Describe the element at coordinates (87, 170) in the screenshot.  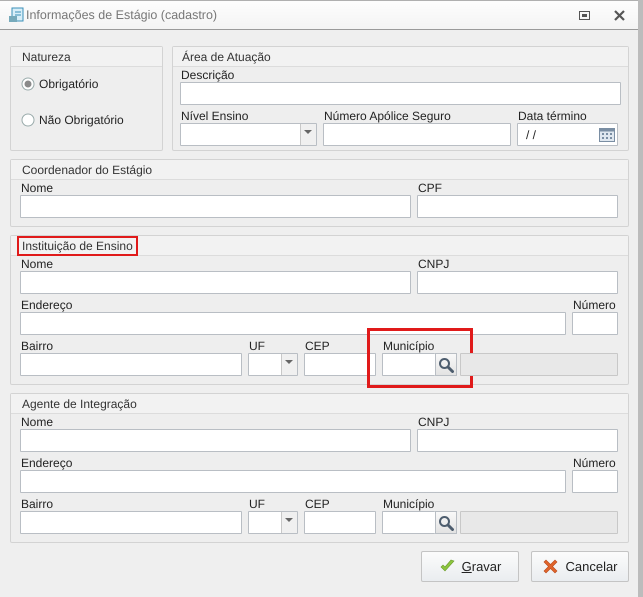
I see `group-title: Coordenador do Estágio` at that location.